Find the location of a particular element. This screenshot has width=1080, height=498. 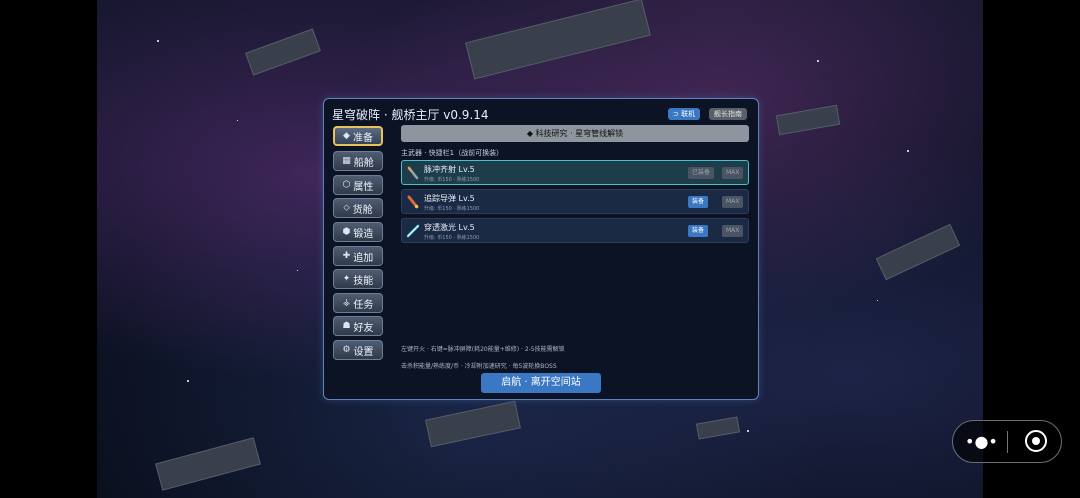

sidebar-item-label: 准备 is located at coordinates (362, 138).